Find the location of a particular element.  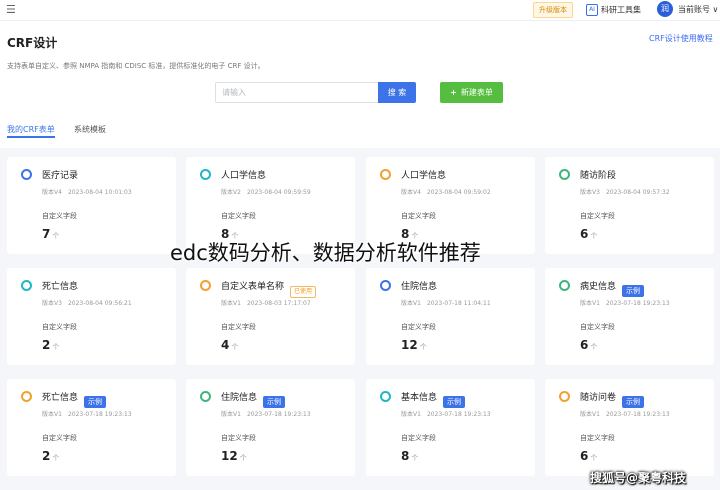

card-date: 2023-08-04 10:01:03 is located at coordinates (99, 192).